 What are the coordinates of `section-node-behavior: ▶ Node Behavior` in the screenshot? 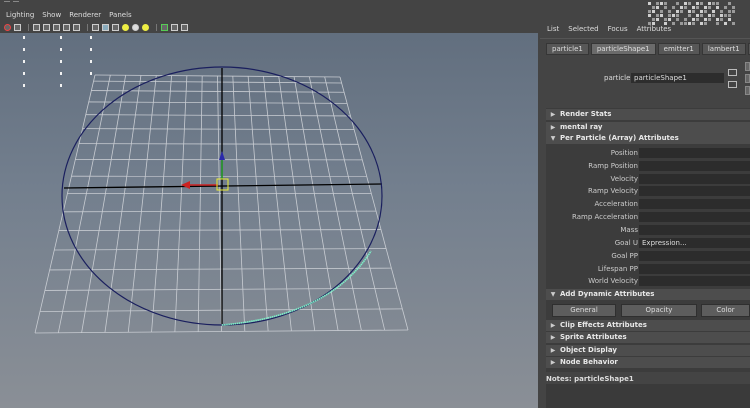 It's located at (648, 362).